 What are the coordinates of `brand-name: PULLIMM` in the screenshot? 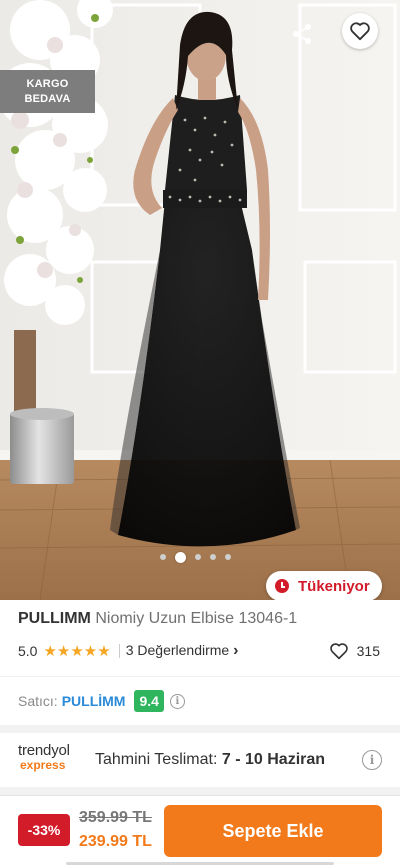 It's located at (54, 618).